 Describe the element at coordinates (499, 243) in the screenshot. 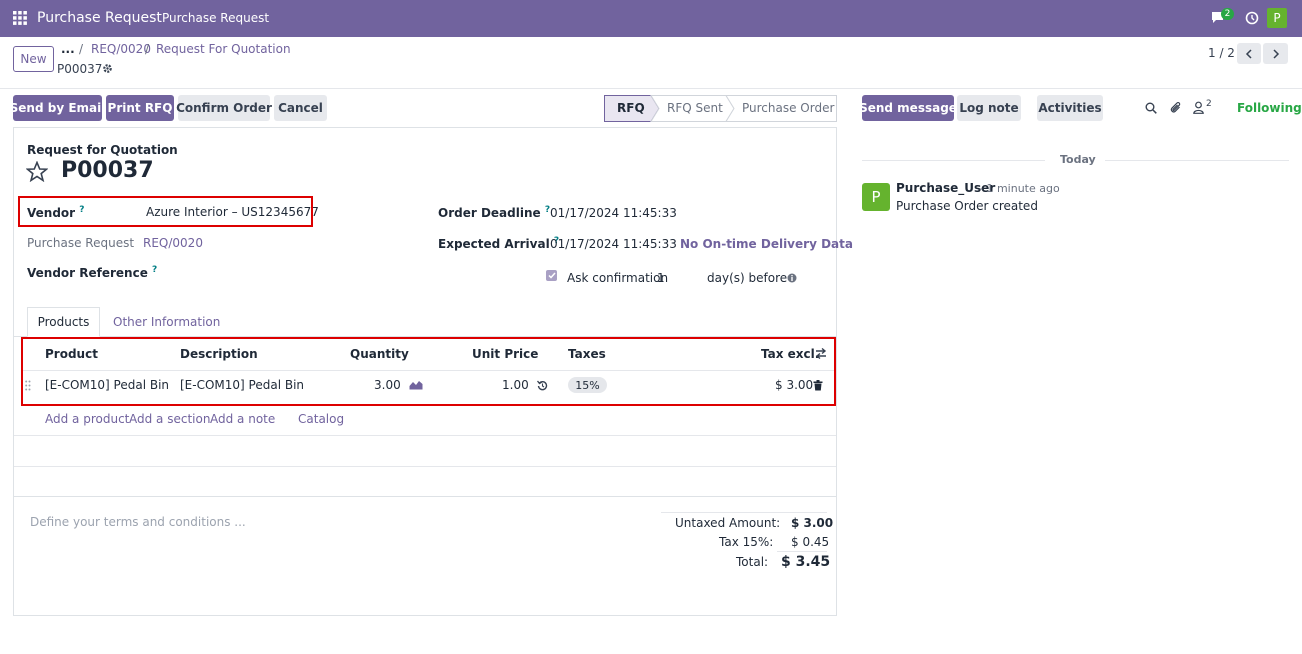

I see `expected-arrival-label: Expected Arrival ?` at that location.